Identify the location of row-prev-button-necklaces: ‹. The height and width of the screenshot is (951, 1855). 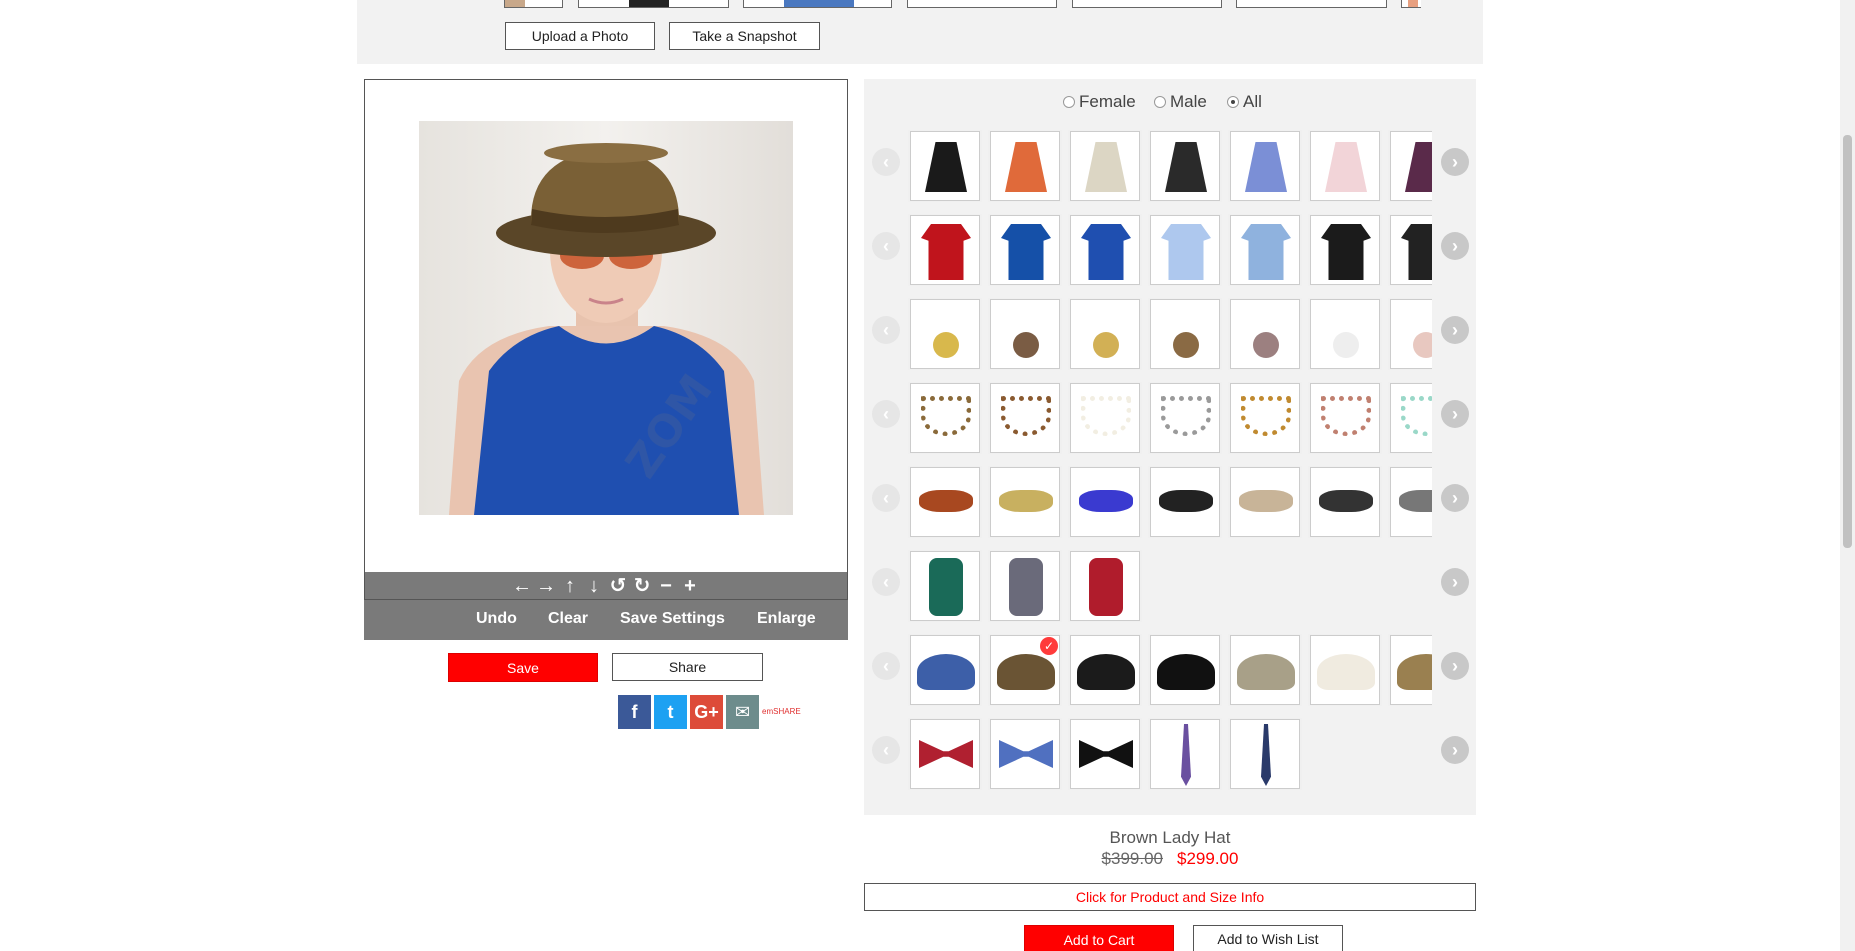
(886, 414).